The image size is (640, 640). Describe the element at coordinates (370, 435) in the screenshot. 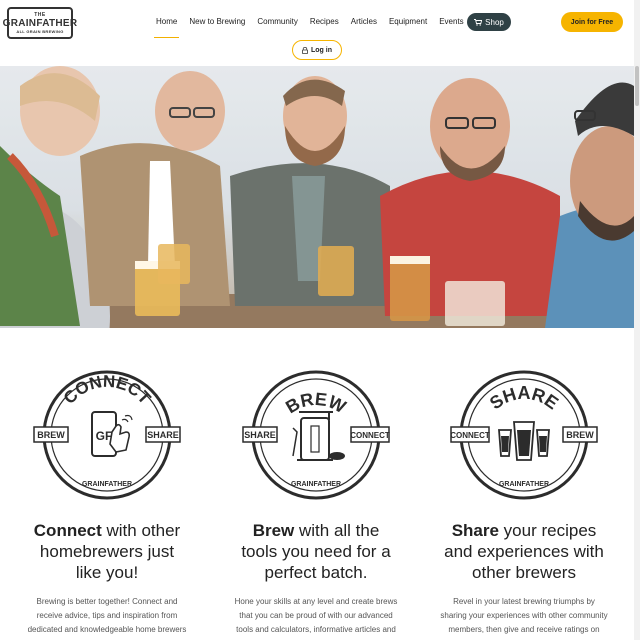

I see `badge-right-label: CONNECT` at that location.